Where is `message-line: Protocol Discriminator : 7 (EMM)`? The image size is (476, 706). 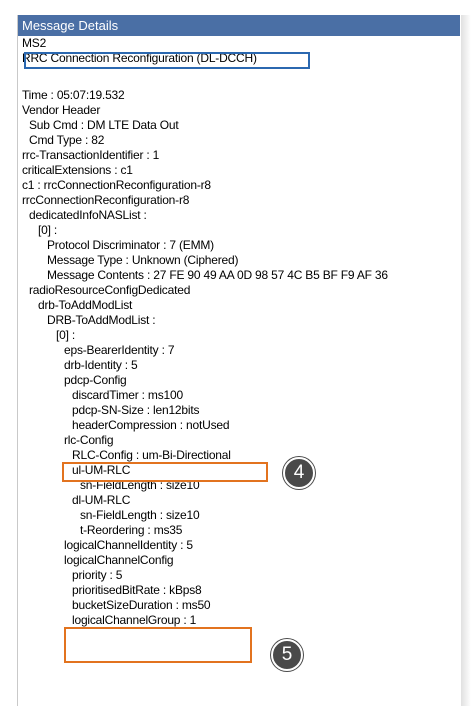
message-line: Protocol Discriminator : 7 (EMM) is located at coordinates (130, 245).